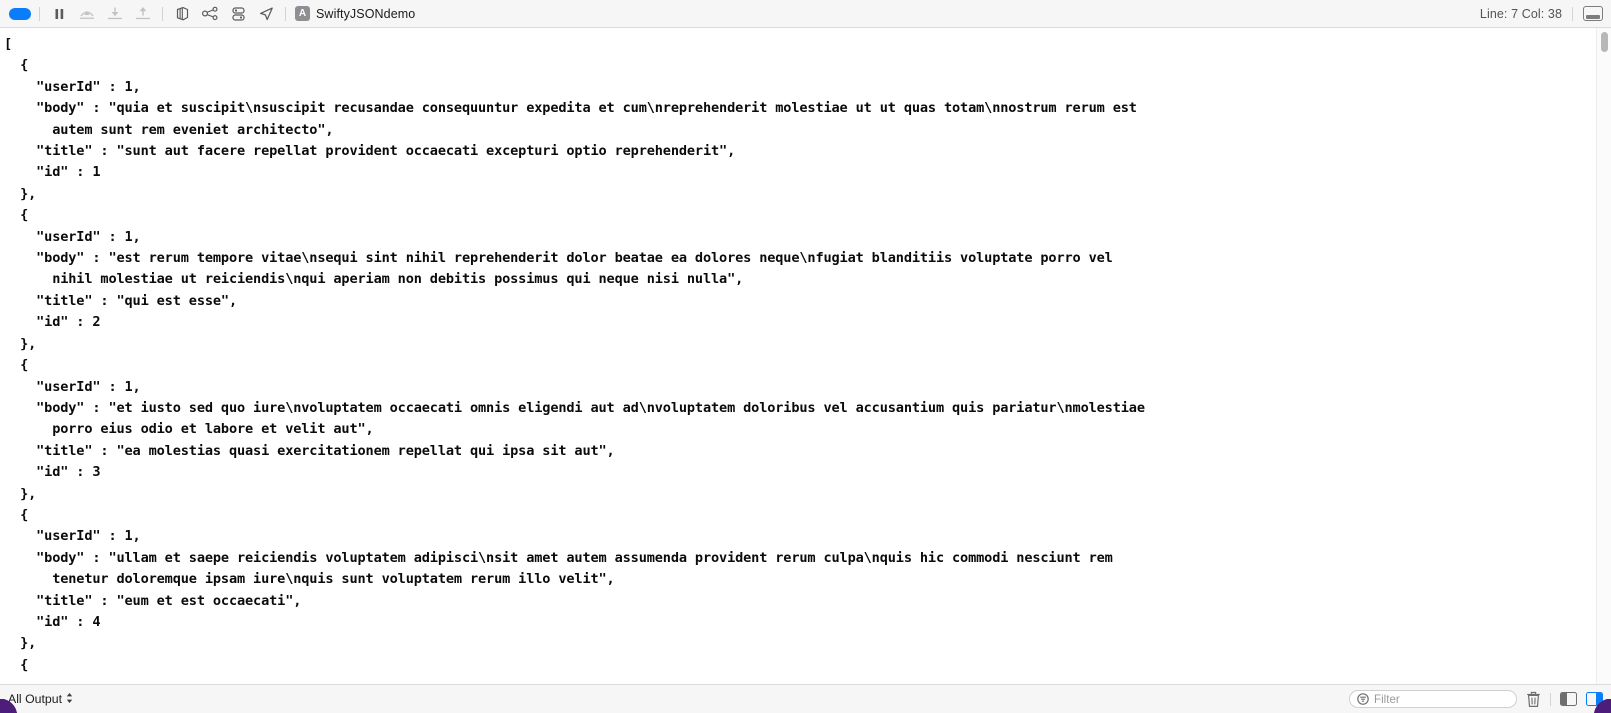  Describe the element at coordinates (52, 172) in the screenshot. I see `console-line: "id" : 1` at that location.